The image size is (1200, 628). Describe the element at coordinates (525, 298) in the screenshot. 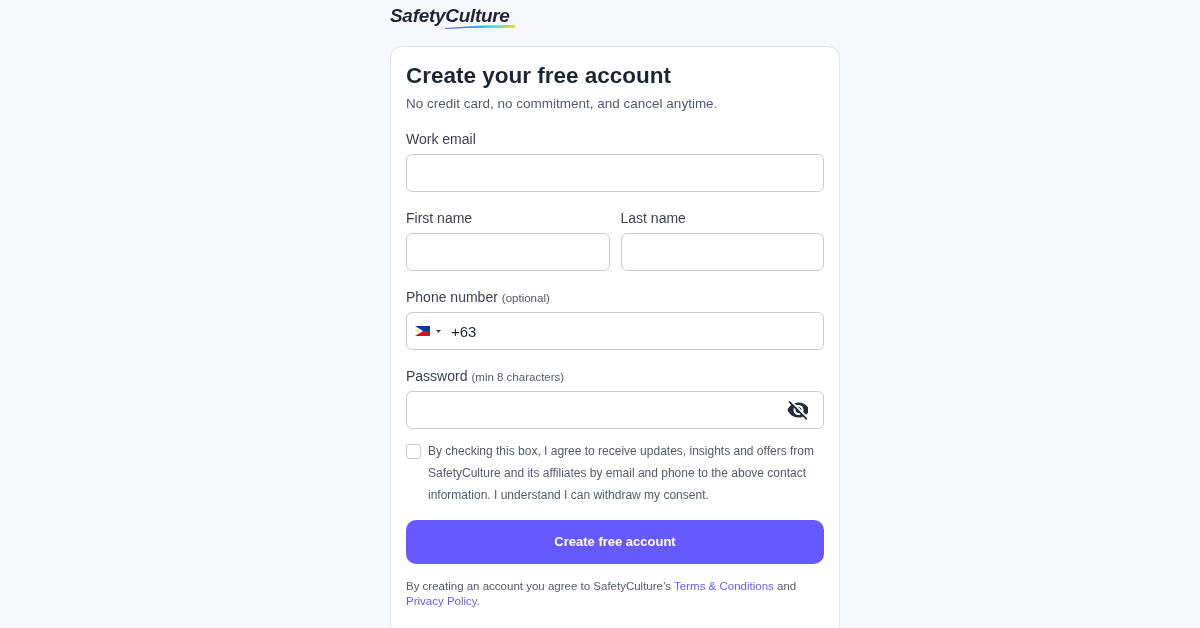

I see `field-hint: (optional)` at that location.